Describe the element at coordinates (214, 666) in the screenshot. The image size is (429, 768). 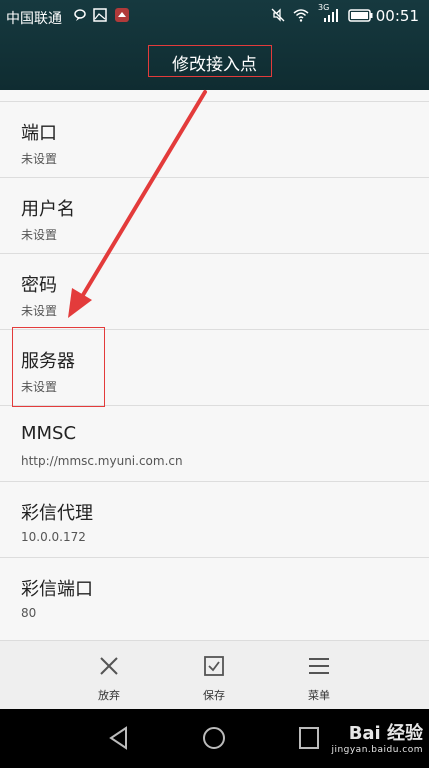
I see `checkbox-icon` at that location.